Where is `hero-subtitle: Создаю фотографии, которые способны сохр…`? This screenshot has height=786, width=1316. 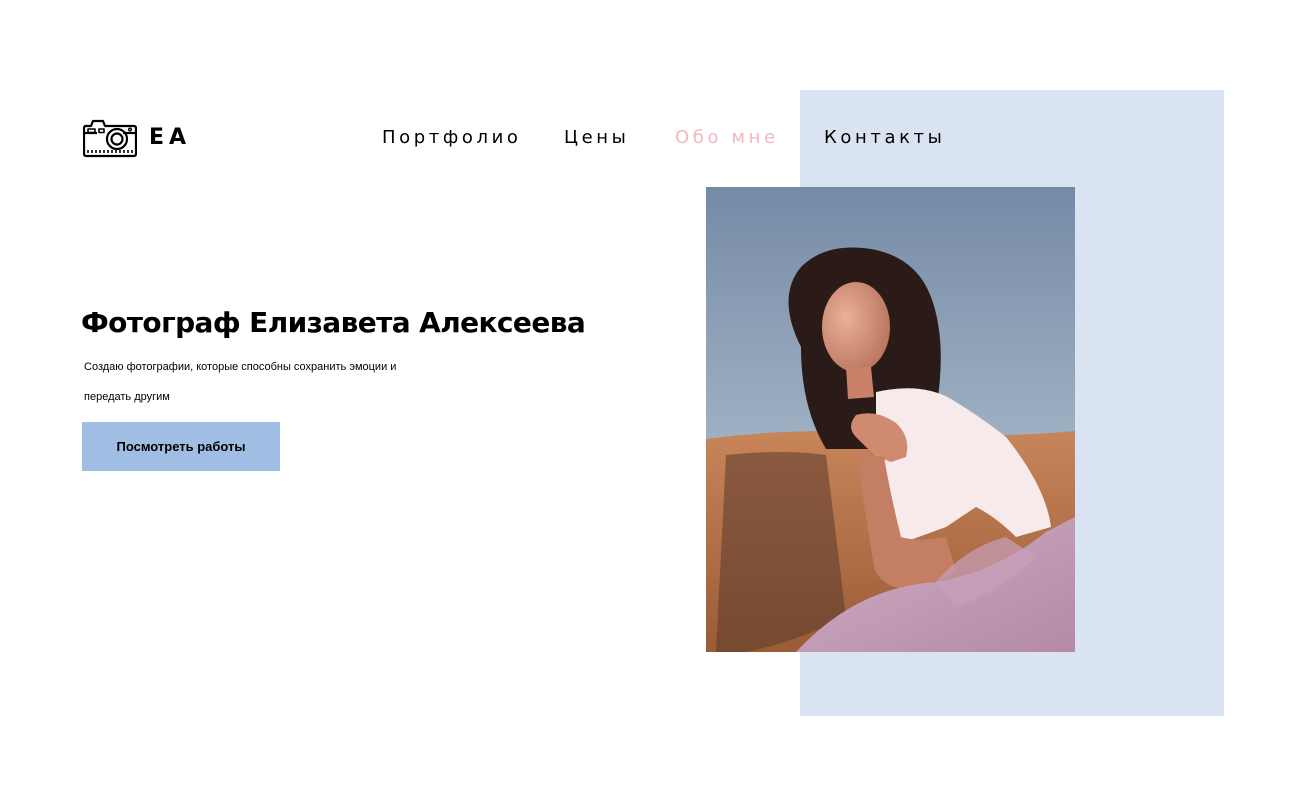 hero-subtitle: Создаю фотографии, которые способны сохр… is located at coordinates (240, 382).